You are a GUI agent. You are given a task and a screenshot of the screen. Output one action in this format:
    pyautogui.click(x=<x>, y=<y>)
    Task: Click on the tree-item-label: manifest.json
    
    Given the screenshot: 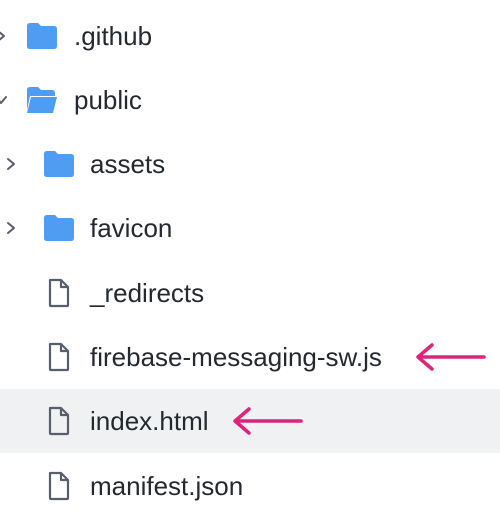 What is the action you would take?
    pyautogui.click(x=167, y=486)
    